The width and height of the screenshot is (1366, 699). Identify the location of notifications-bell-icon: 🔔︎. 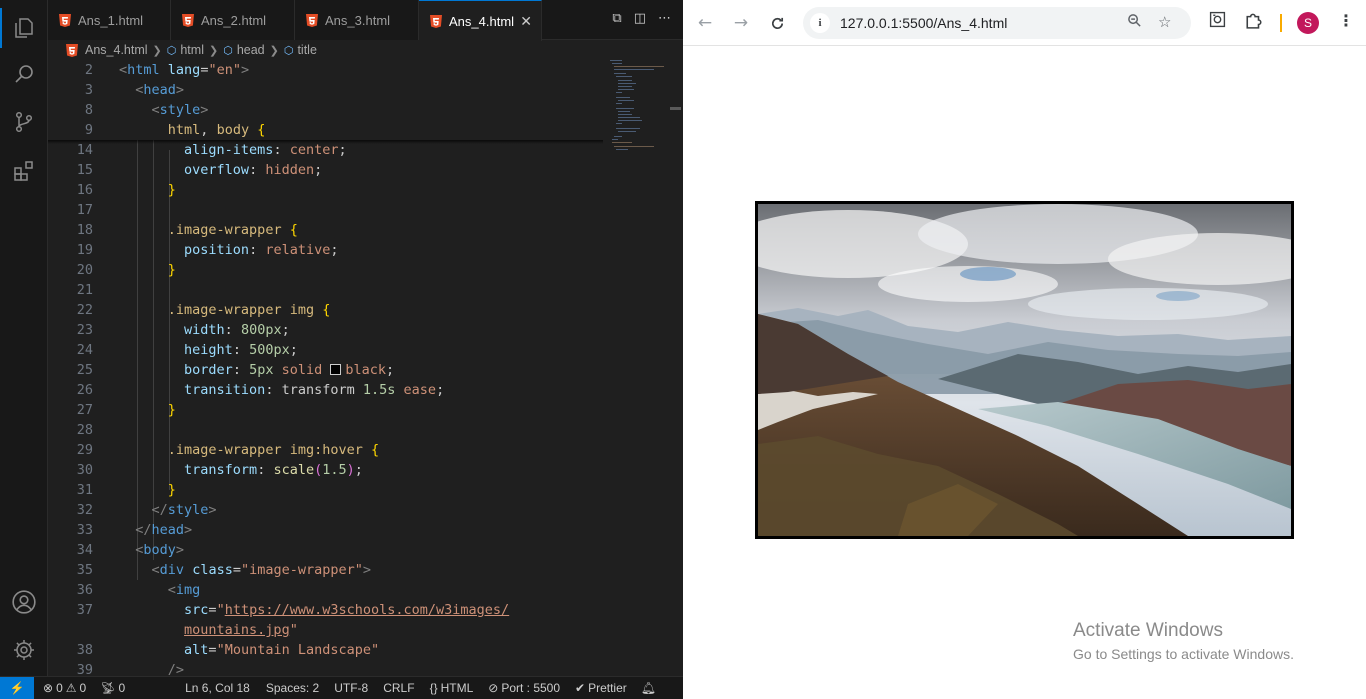
(648, 688).